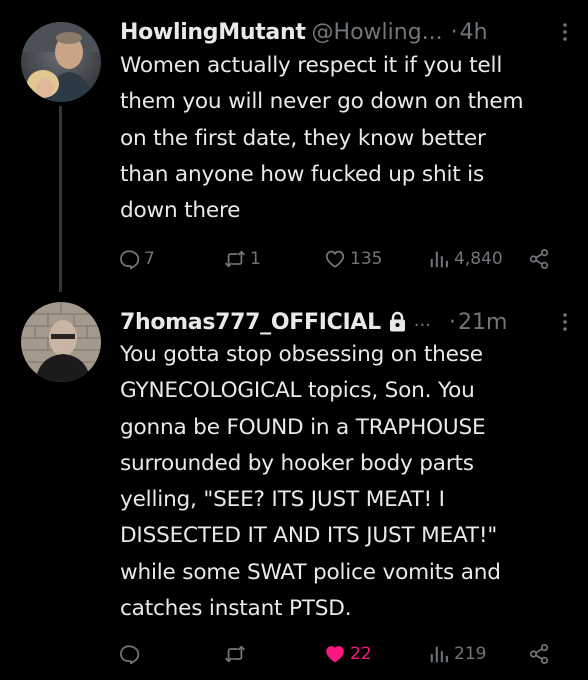 This screenshot has width=588, height=680. I want to click on timestamp: 4h, so click(474, 32).